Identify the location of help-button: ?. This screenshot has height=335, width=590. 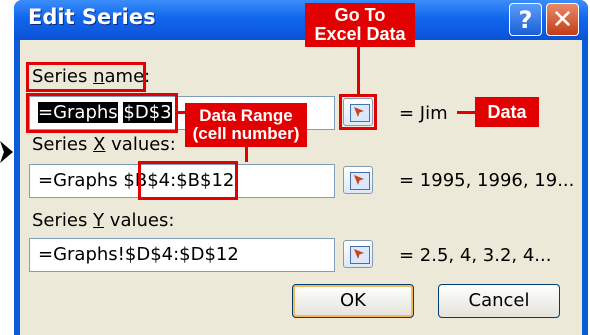
(525, 19).